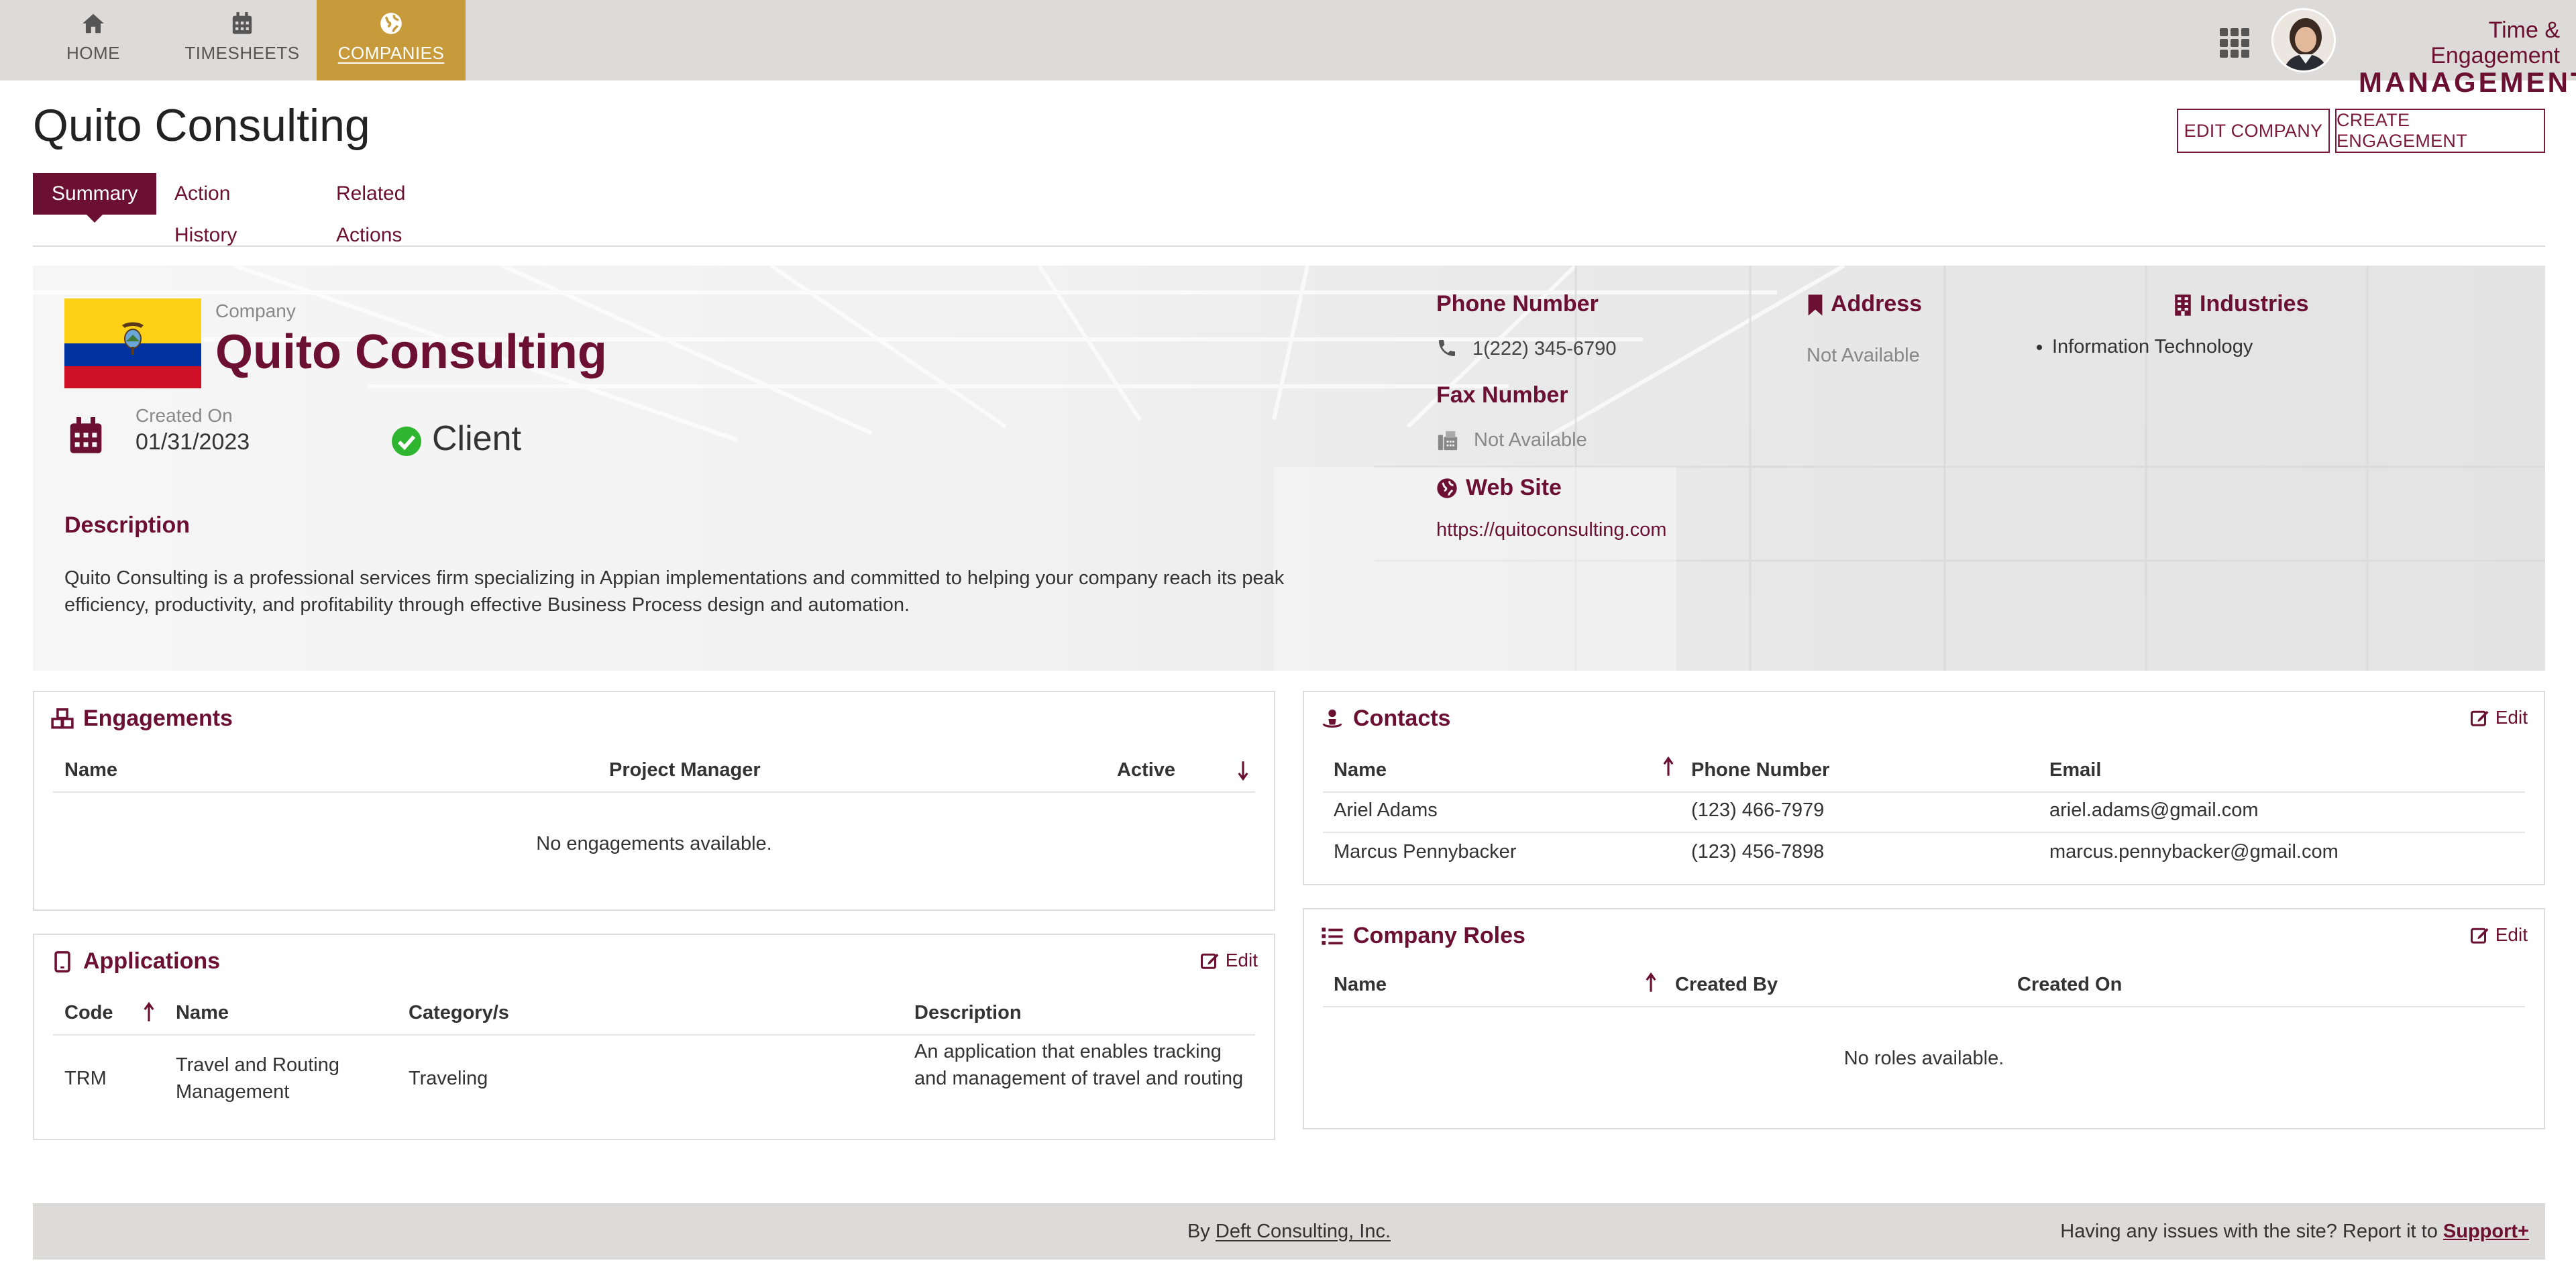  I want to click on industry-item: Information Technology, so click(2152, 347).